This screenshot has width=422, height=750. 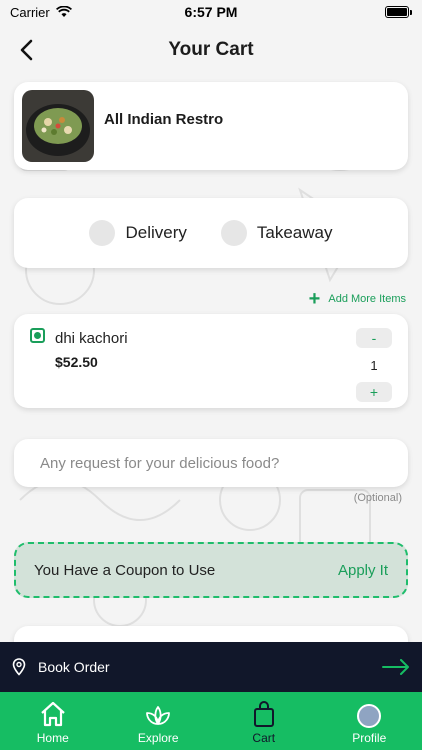 I want to click on quantity-stepper: - 1 +, so click(x=374, y=365).